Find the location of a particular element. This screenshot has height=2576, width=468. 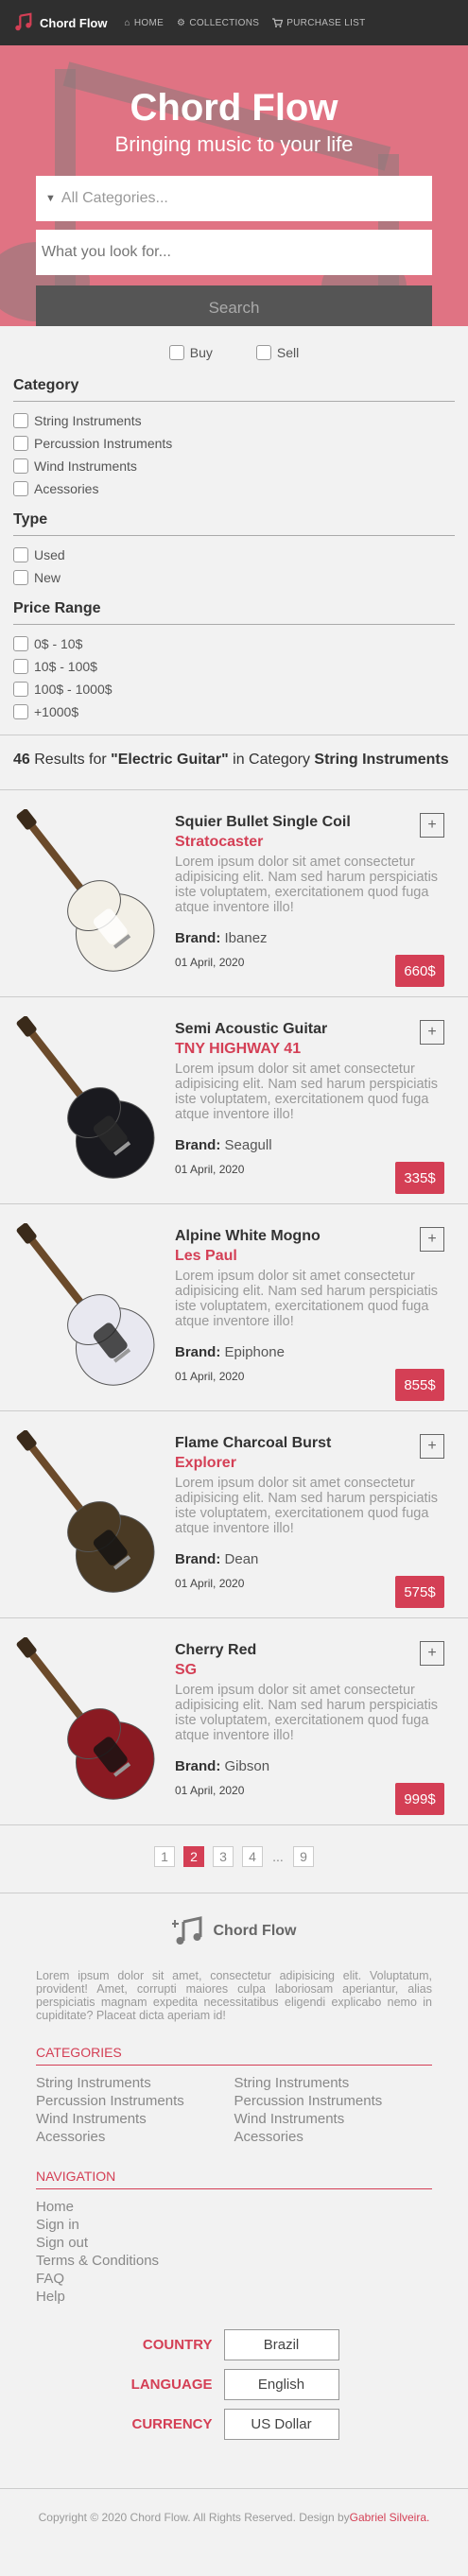

page-link: 1 is located at coordinates (164, 1856).